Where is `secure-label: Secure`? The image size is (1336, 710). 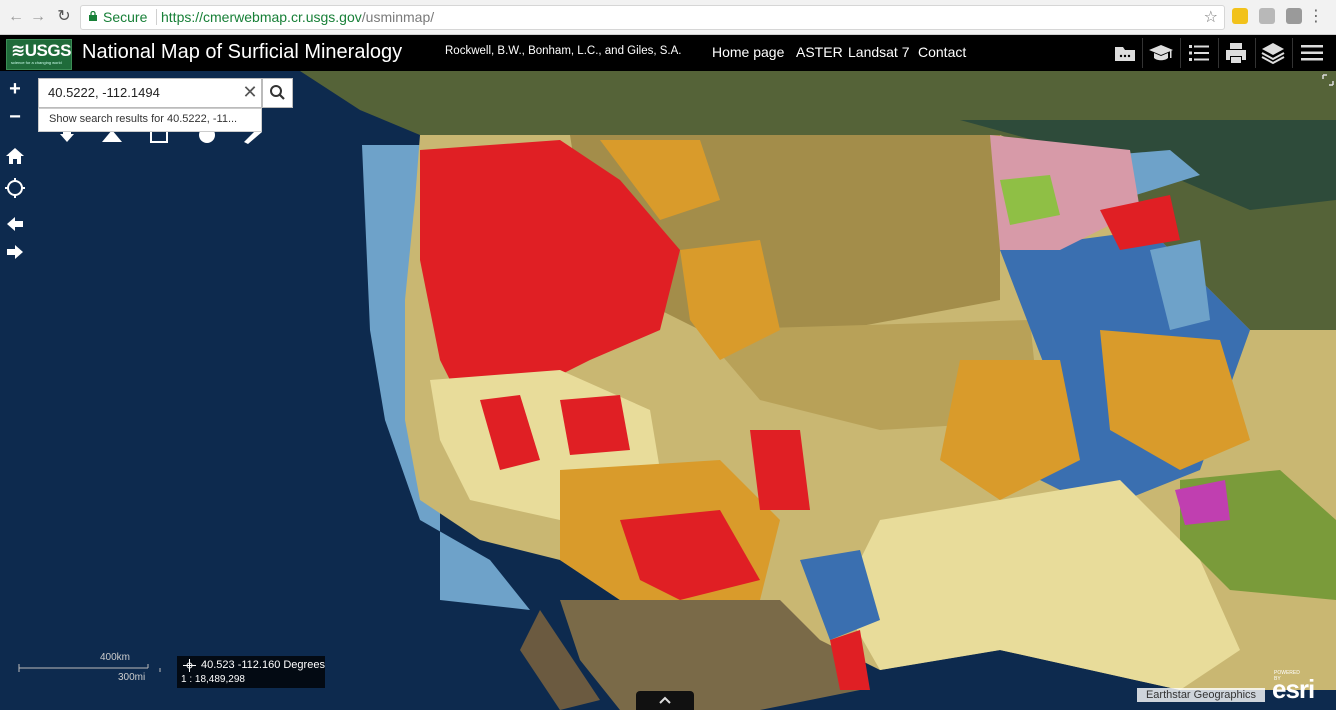 secure-label: Secure is located at coordinates (125, 17).